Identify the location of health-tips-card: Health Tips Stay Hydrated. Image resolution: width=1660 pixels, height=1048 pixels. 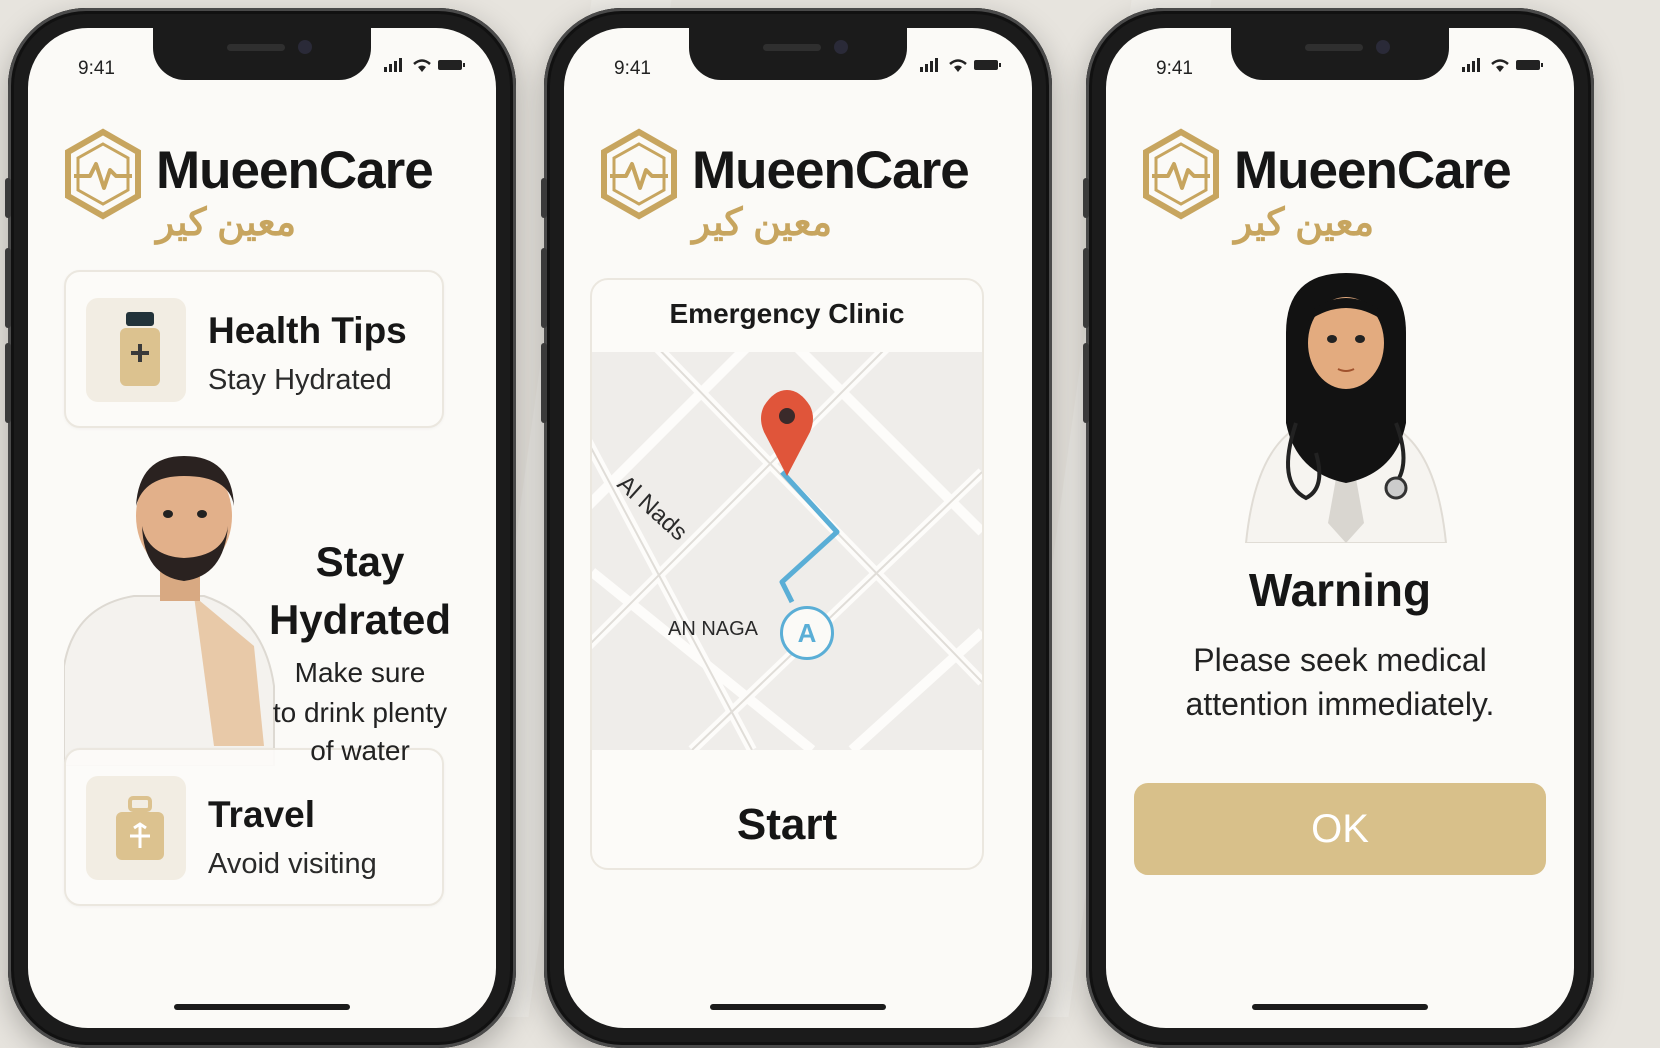
(254, 349).